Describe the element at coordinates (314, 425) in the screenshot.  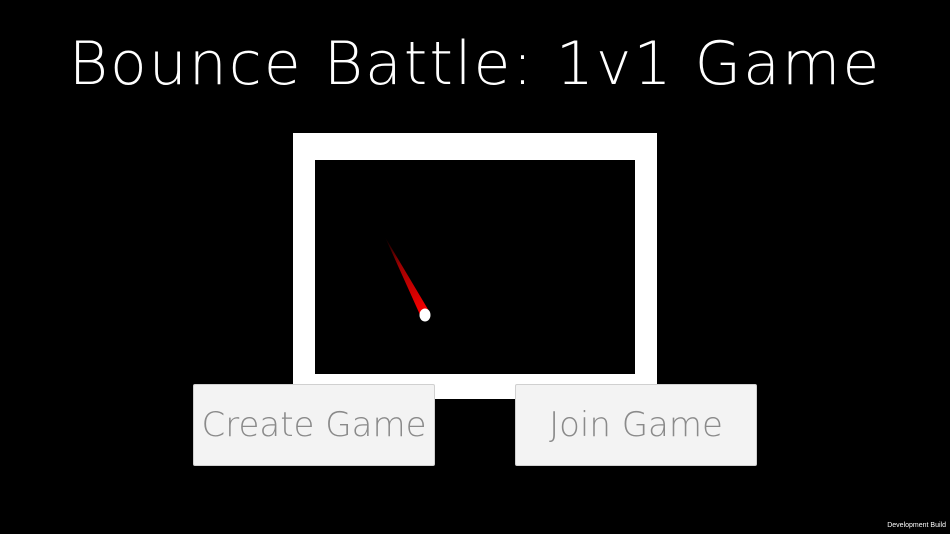
I see `create-game-button: Create Game` at that location.